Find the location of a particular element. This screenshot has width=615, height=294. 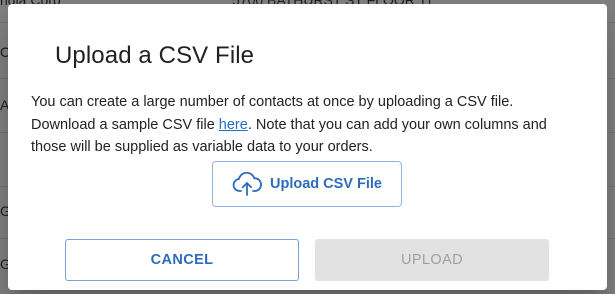

upload-csv-file-label: Upload CSV File is located at coordinates (326, 184).